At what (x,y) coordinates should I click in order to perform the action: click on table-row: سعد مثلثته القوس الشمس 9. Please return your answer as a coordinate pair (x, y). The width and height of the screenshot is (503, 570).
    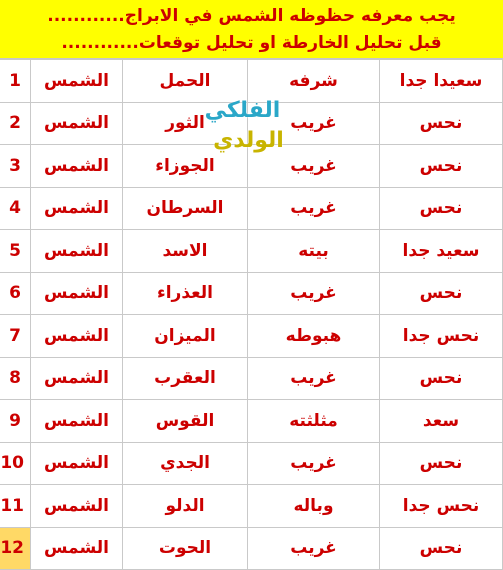
    Looking at the image, I should click on (251, 421).